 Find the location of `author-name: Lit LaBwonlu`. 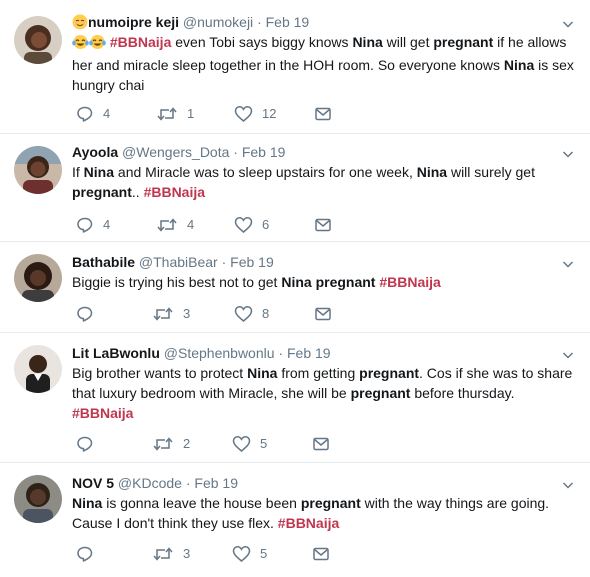

author-name: Lit LaBwonlu is located at coordinates (116, 353).